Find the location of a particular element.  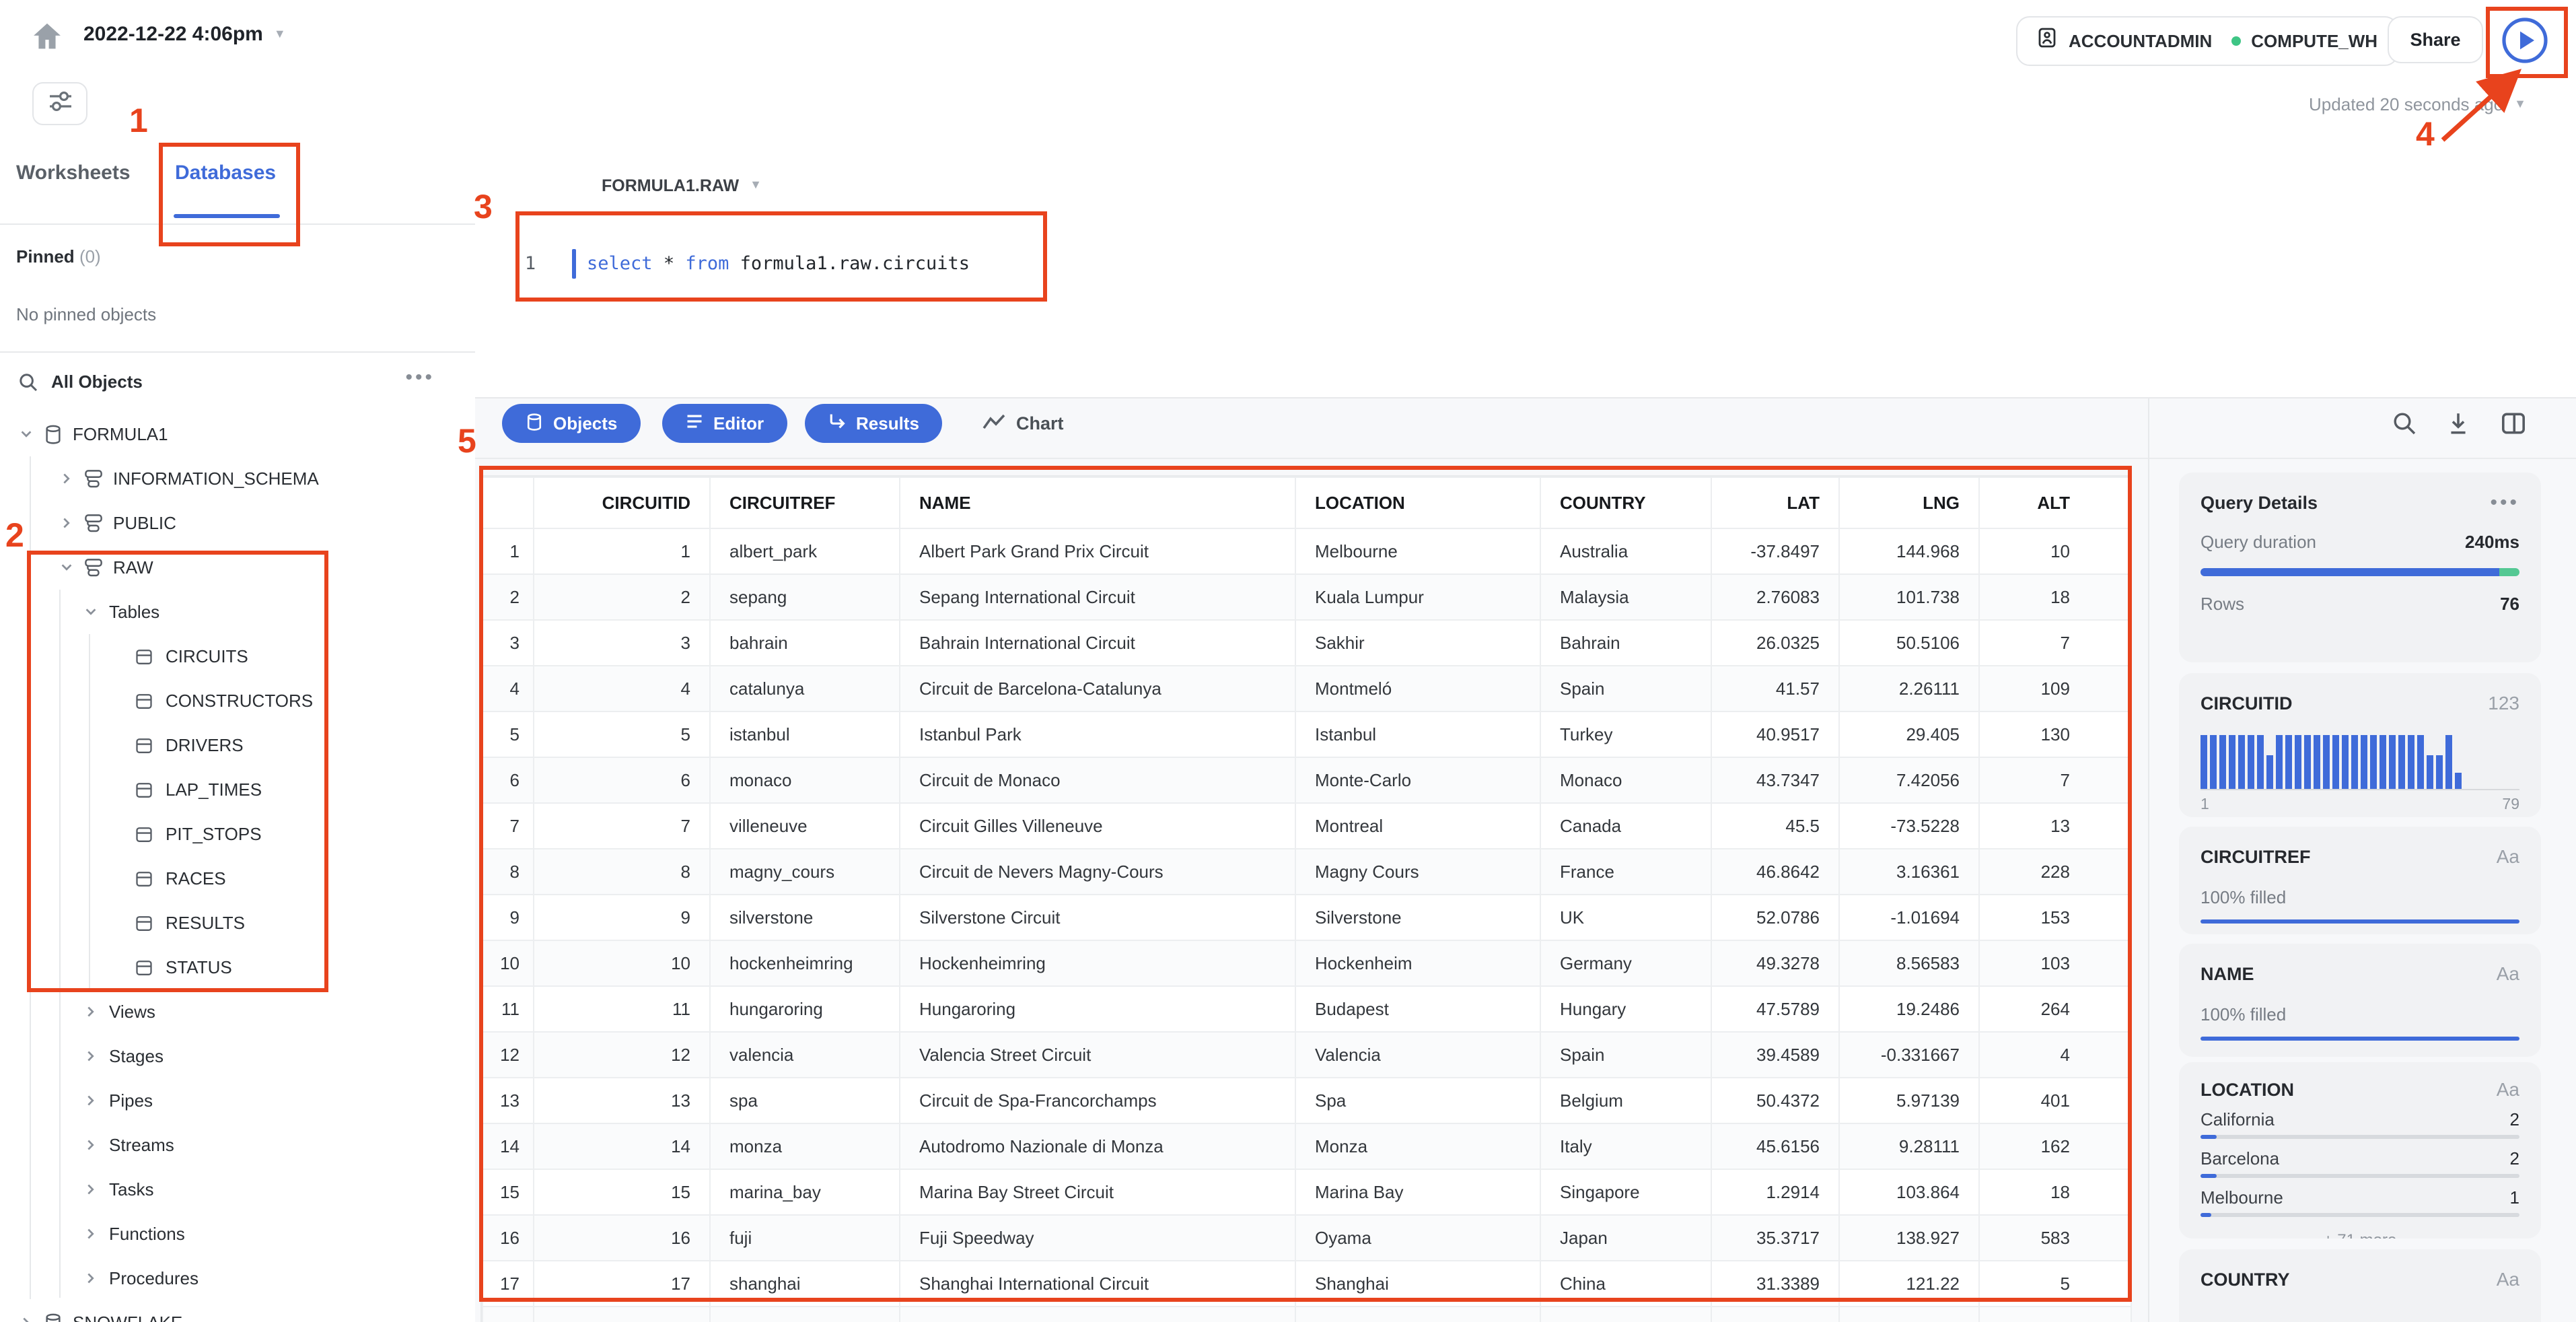

table-cell: 7 is located at coordinates (622, 825).